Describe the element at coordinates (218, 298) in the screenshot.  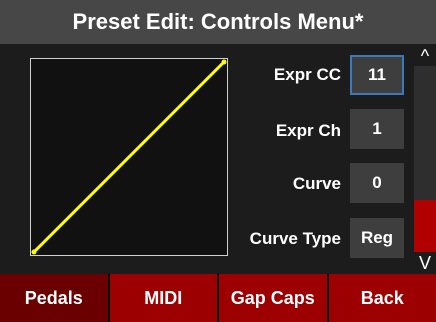
I see `bottom-nav-bar: Pedals MIDI Gap Caps Back` at that location.